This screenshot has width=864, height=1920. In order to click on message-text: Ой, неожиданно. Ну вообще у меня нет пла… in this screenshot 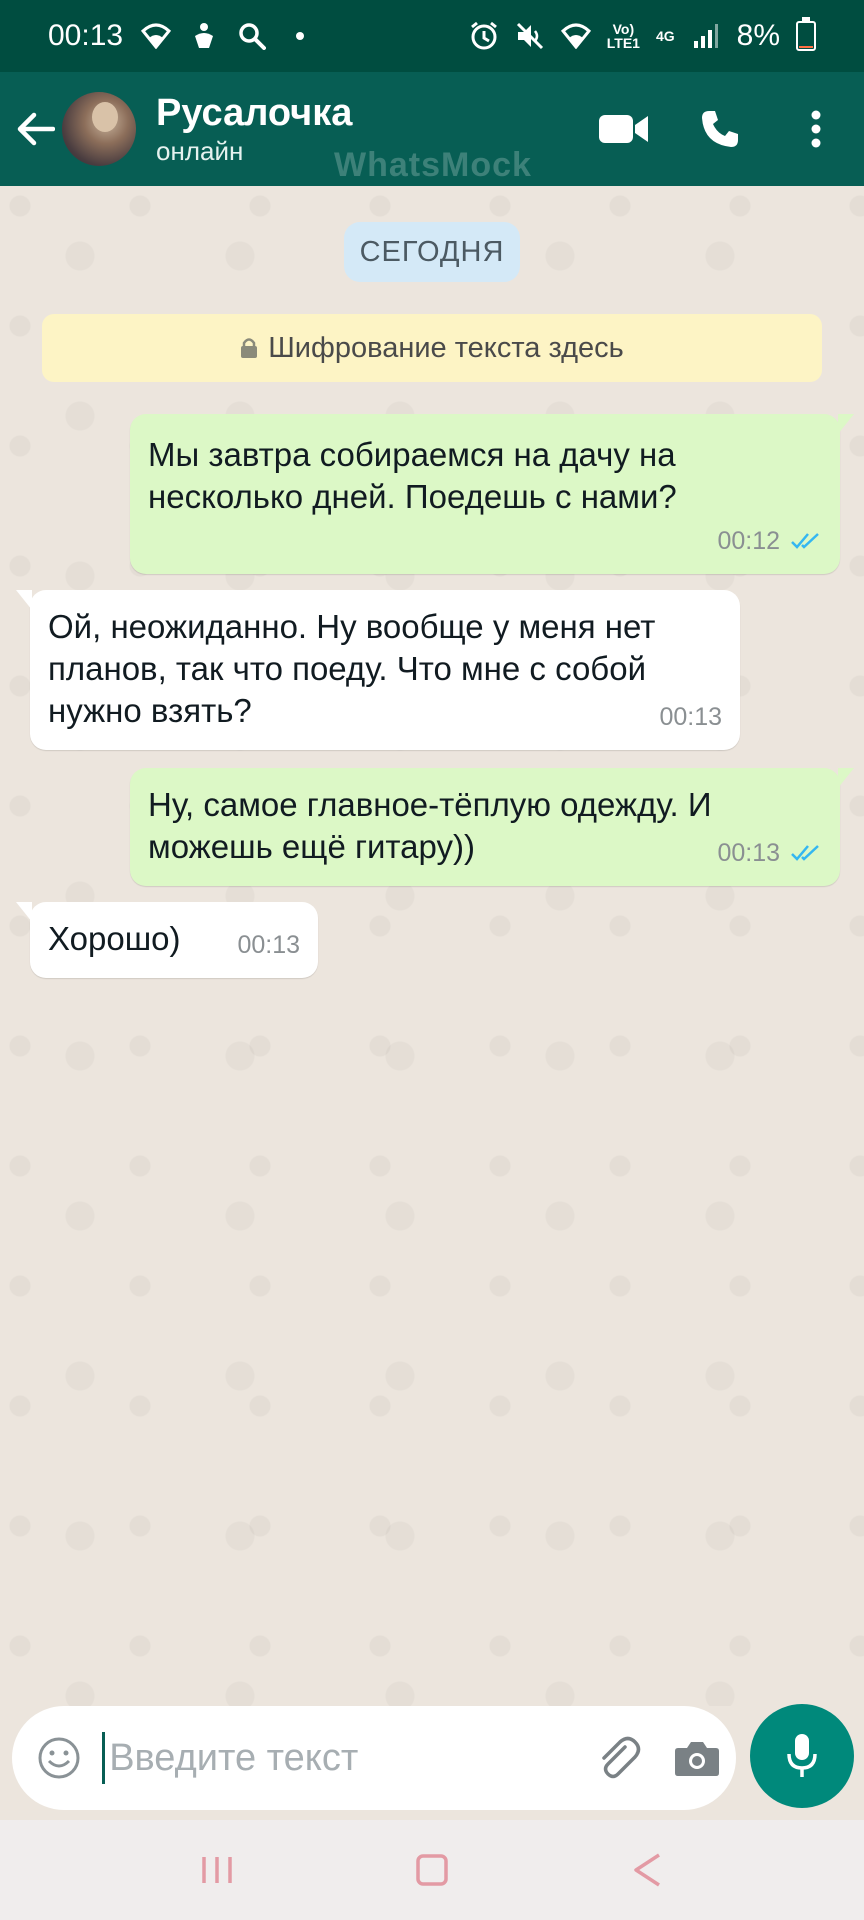, I will do `click(352, 668)`.